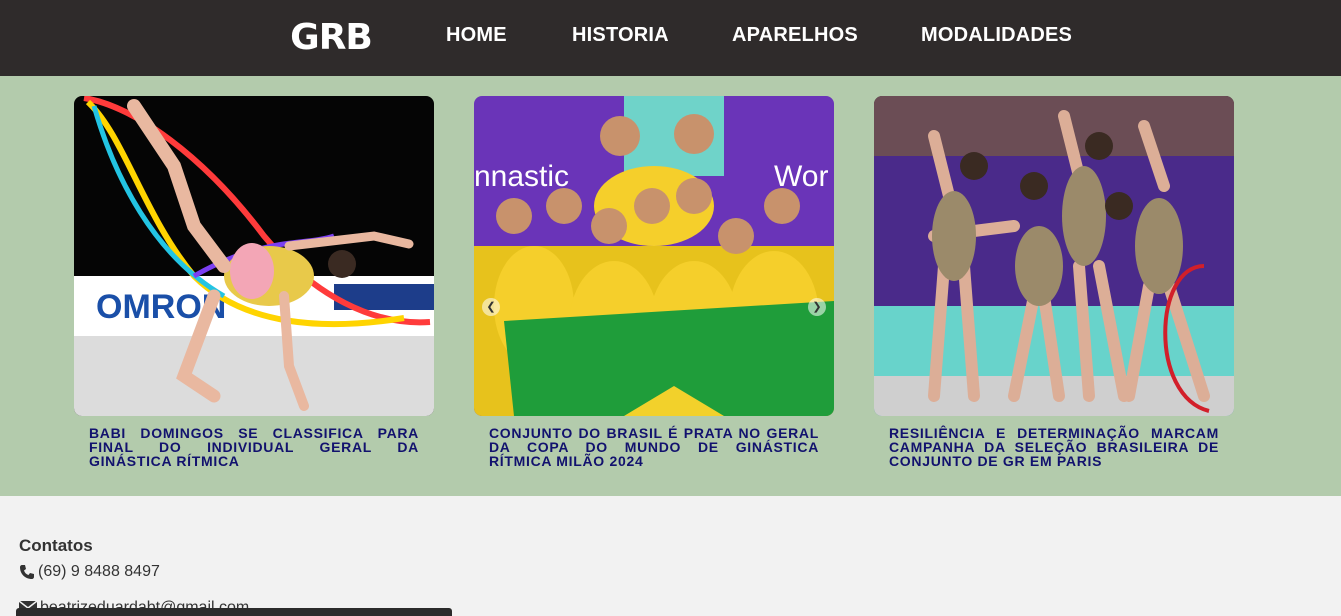 The image size is (1341, 616). Describe the element at coordinates (491, 307) in the screenshot. I see `carousel-prev-button: ❮` at that location.